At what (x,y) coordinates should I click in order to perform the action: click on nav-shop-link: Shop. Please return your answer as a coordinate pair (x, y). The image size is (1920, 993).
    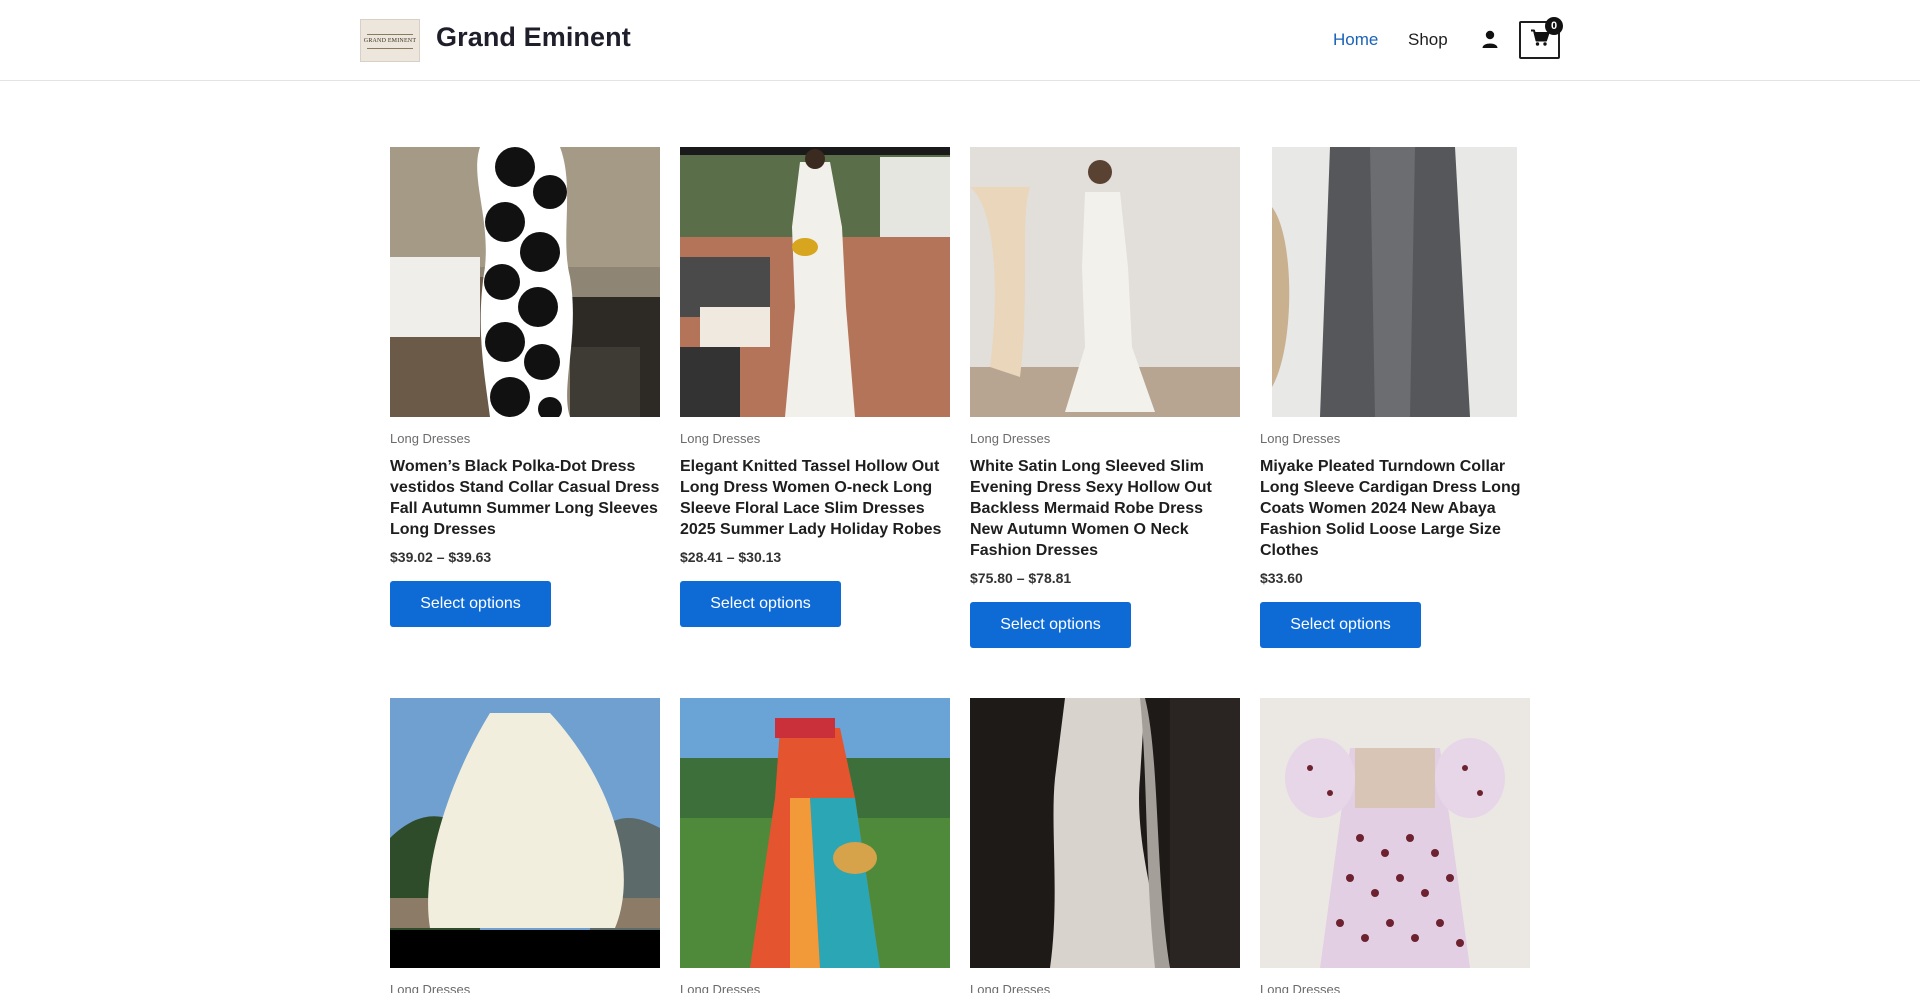
    Looking at the image, I should click on (1428, 40).